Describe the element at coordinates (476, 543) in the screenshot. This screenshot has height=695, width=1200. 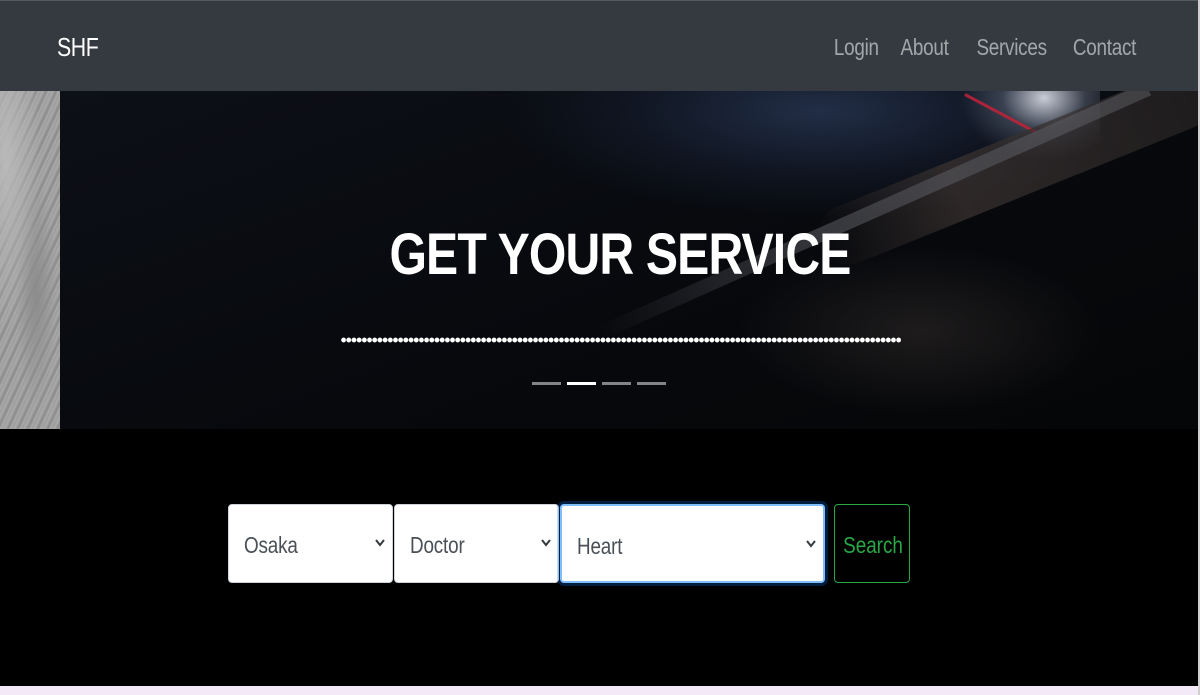
I see `provider-type-select: Doctor` at that location.